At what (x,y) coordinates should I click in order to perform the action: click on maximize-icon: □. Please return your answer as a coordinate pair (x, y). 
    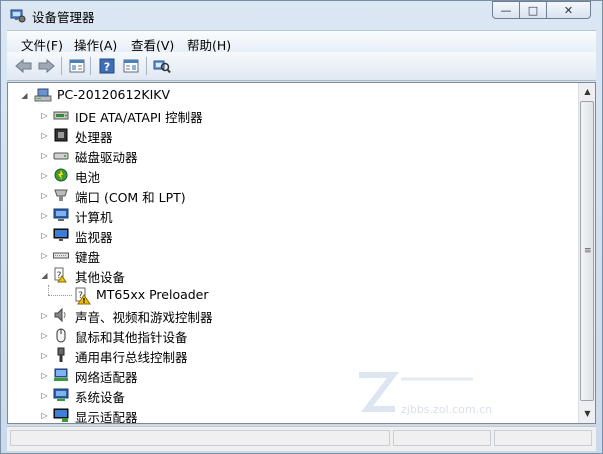
    Looking at the image, I should click on (533, 10).